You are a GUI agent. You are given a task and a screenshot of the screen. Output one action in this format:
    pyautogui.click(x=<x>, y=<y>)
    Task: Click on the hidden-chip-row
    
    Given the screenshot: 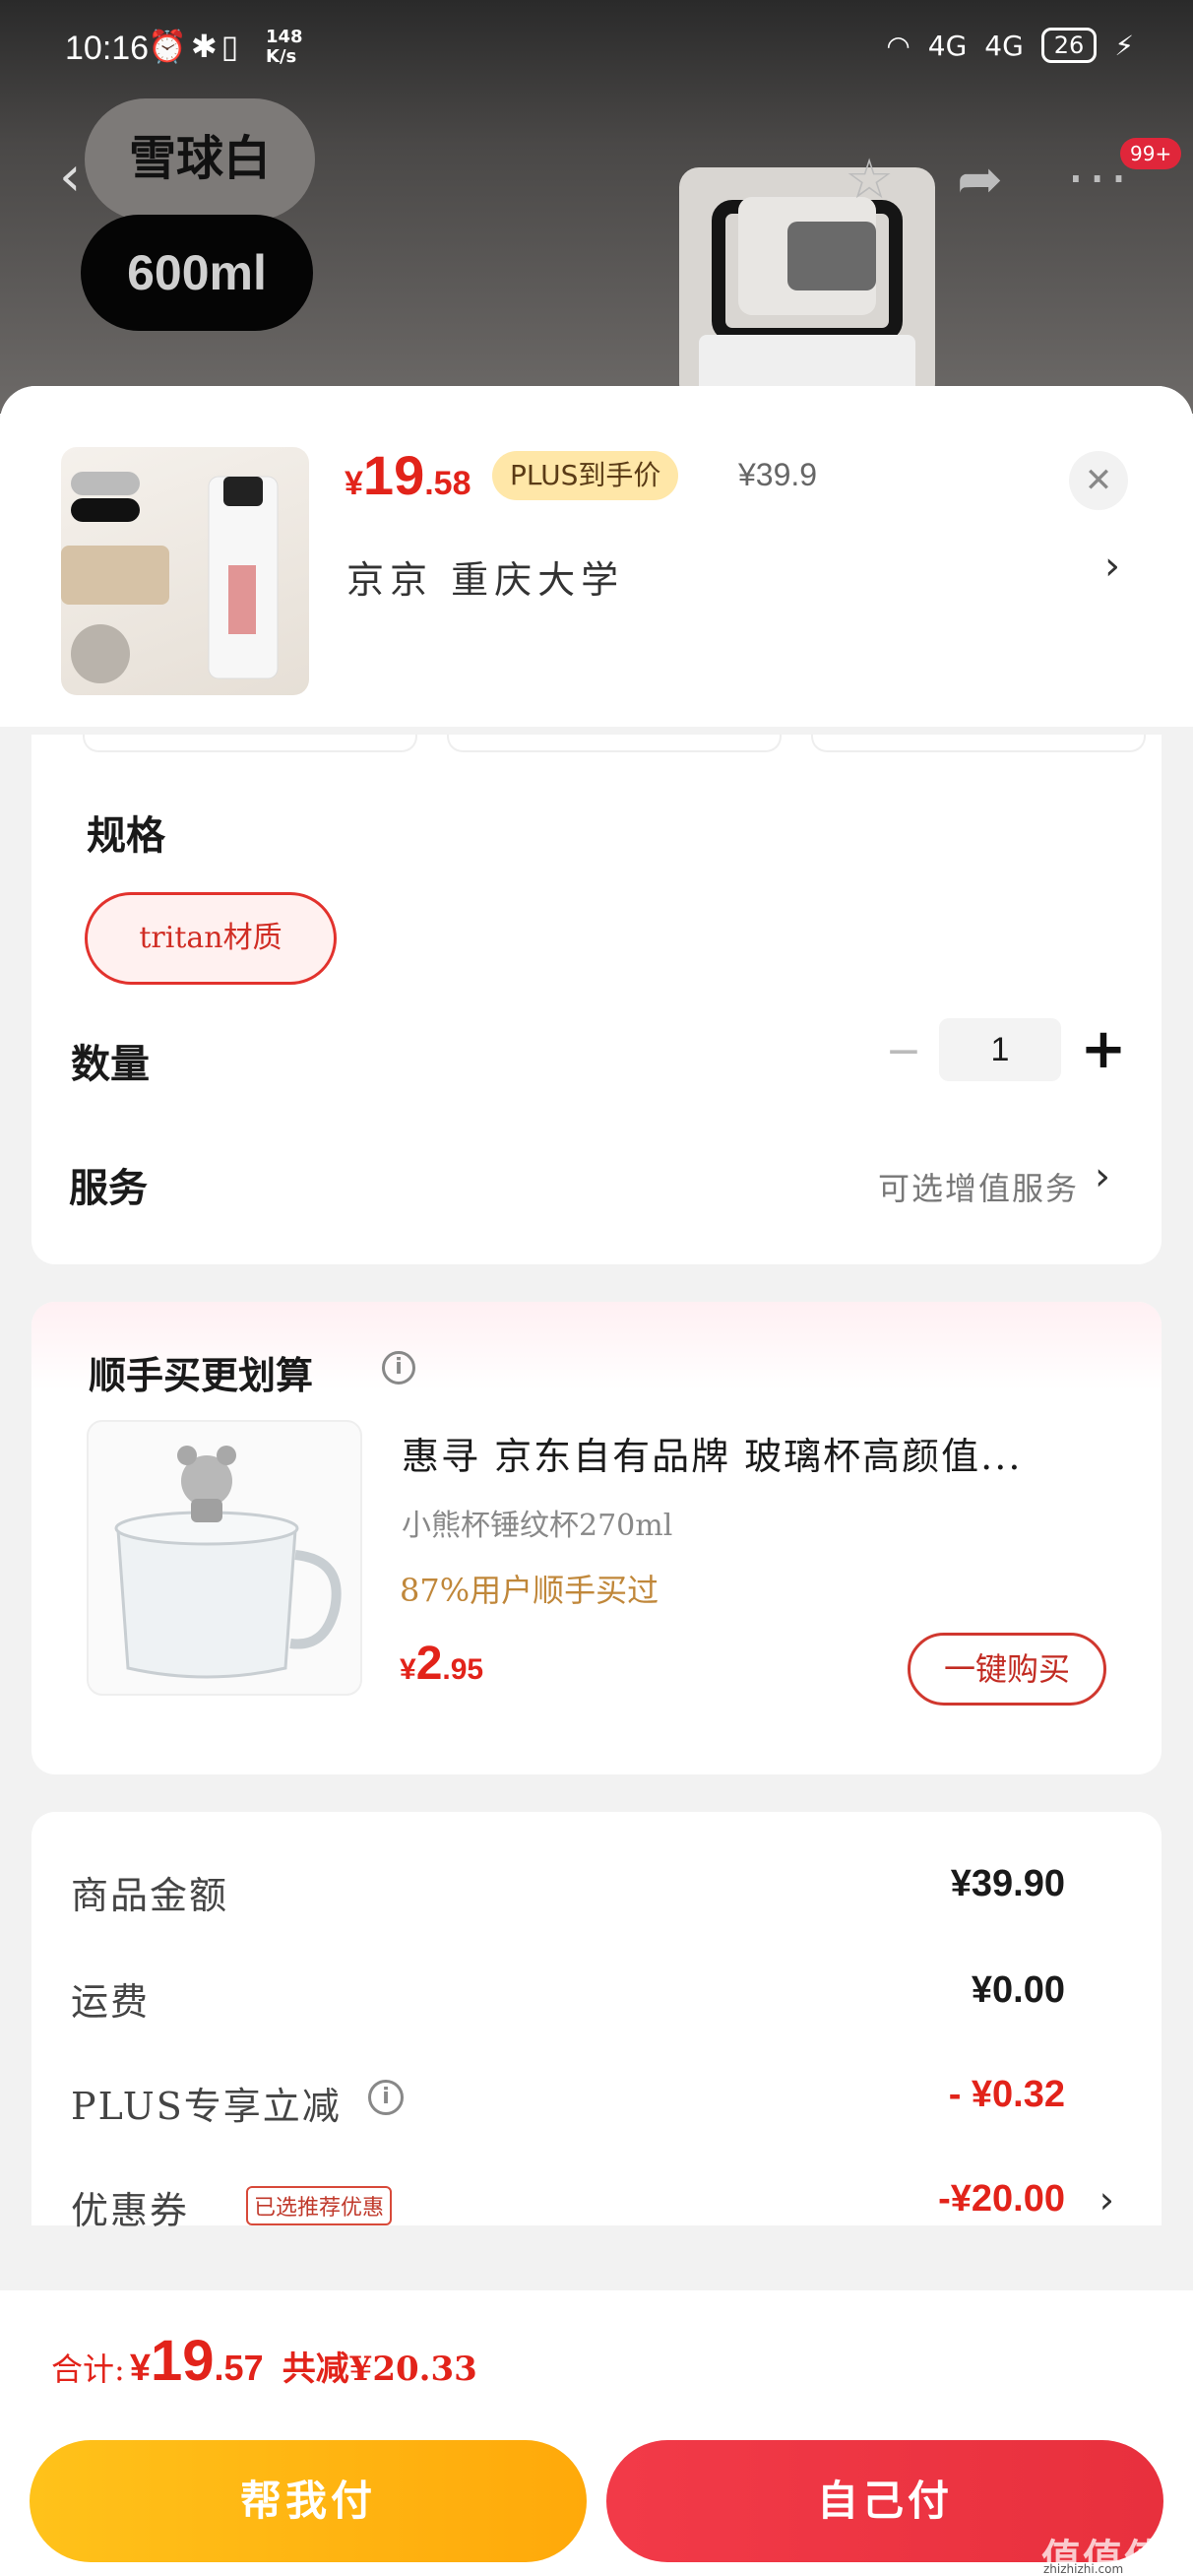 What is the action you would take?
    pyautogui.click(x=624, y=743)
    